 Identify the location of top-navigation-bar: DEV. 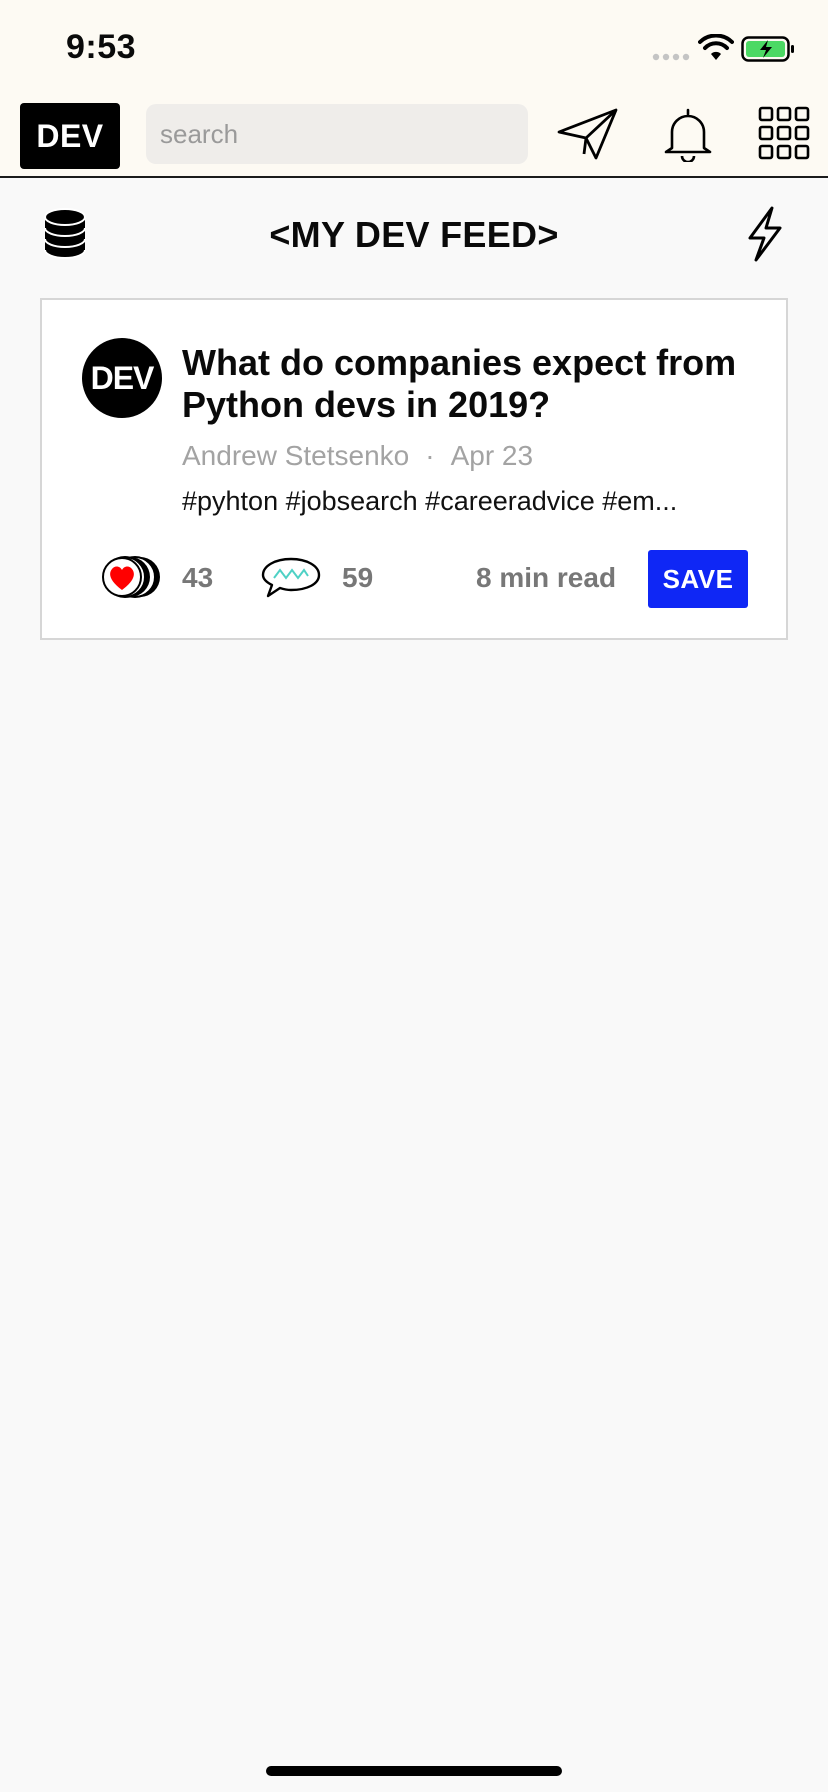
(414, 135).